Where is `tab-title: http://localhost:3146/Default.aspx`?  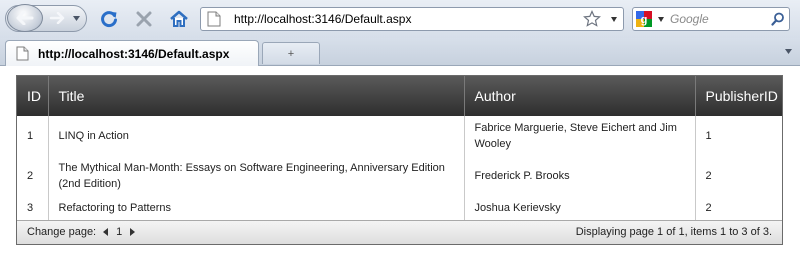
tab-title: http://localhost:3146/Default.aspx is located at coordinates (134, 54).